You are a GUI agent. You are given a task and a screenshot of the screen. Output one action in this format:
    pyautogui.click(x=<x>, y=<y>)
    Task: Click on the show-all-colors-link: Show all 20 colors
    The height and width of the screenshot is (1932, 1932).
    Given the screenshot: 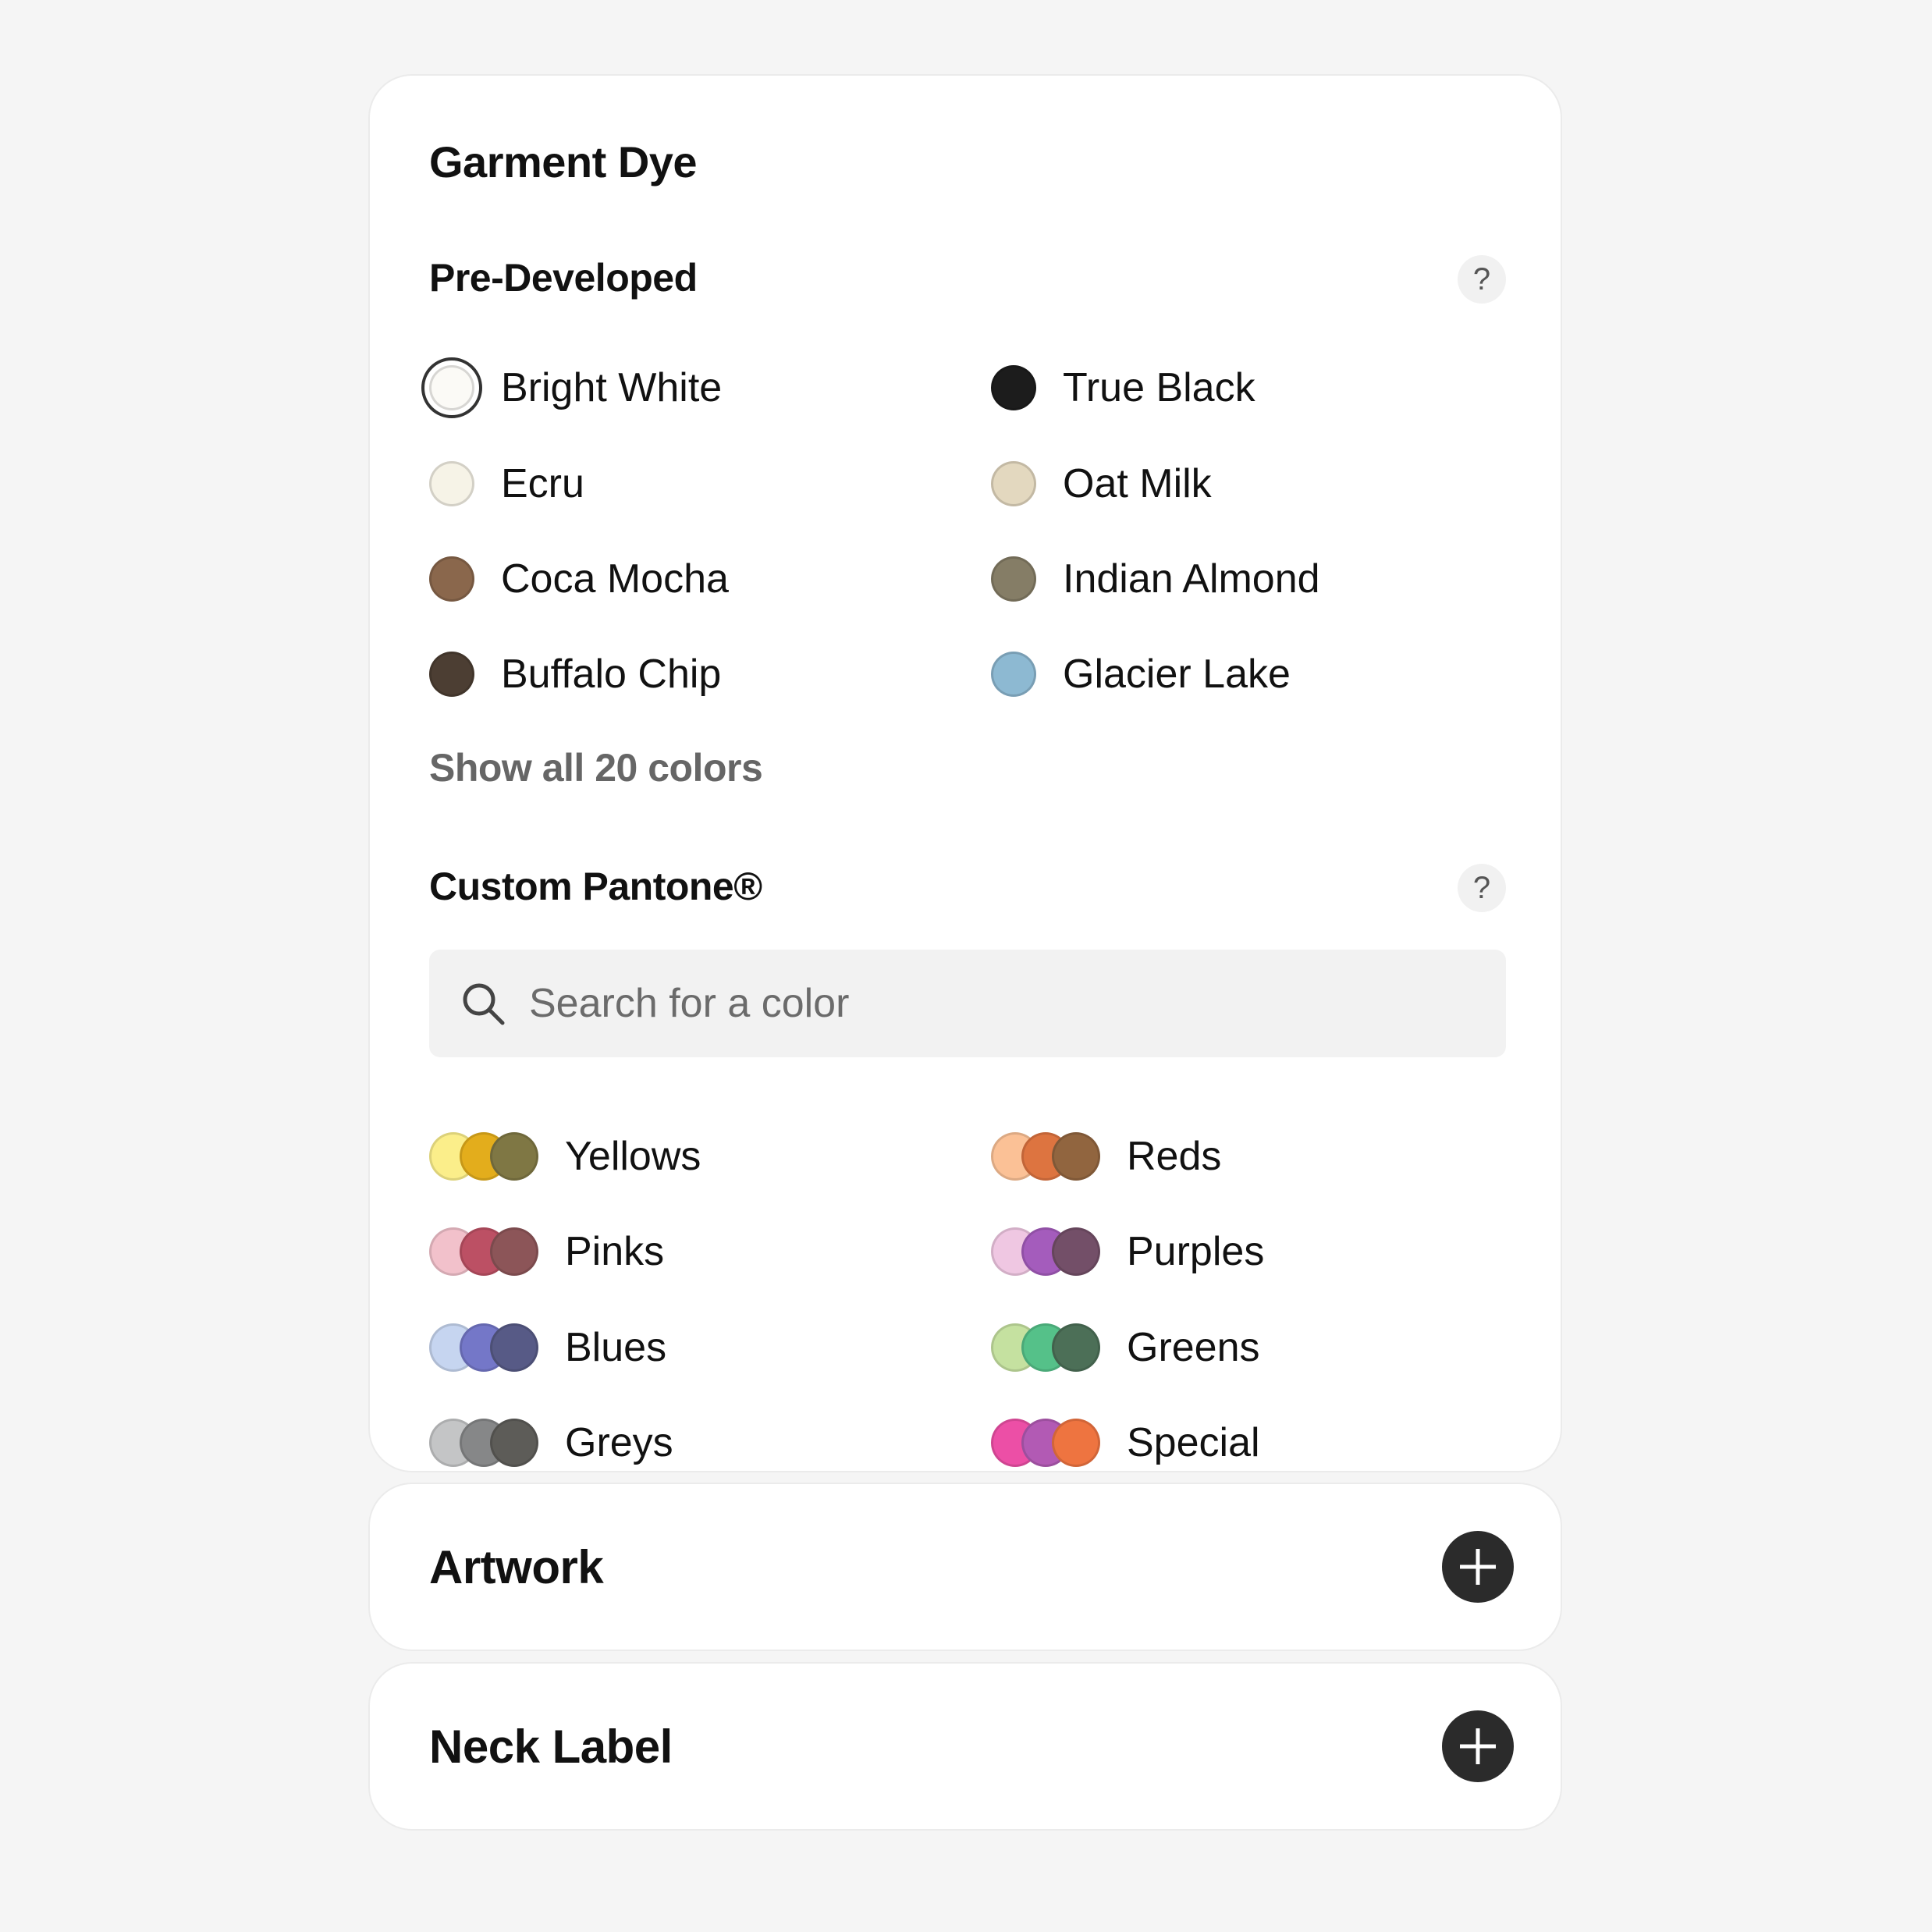 What is the action you would take?
    pyautogui.click(x=596, y=767)
    